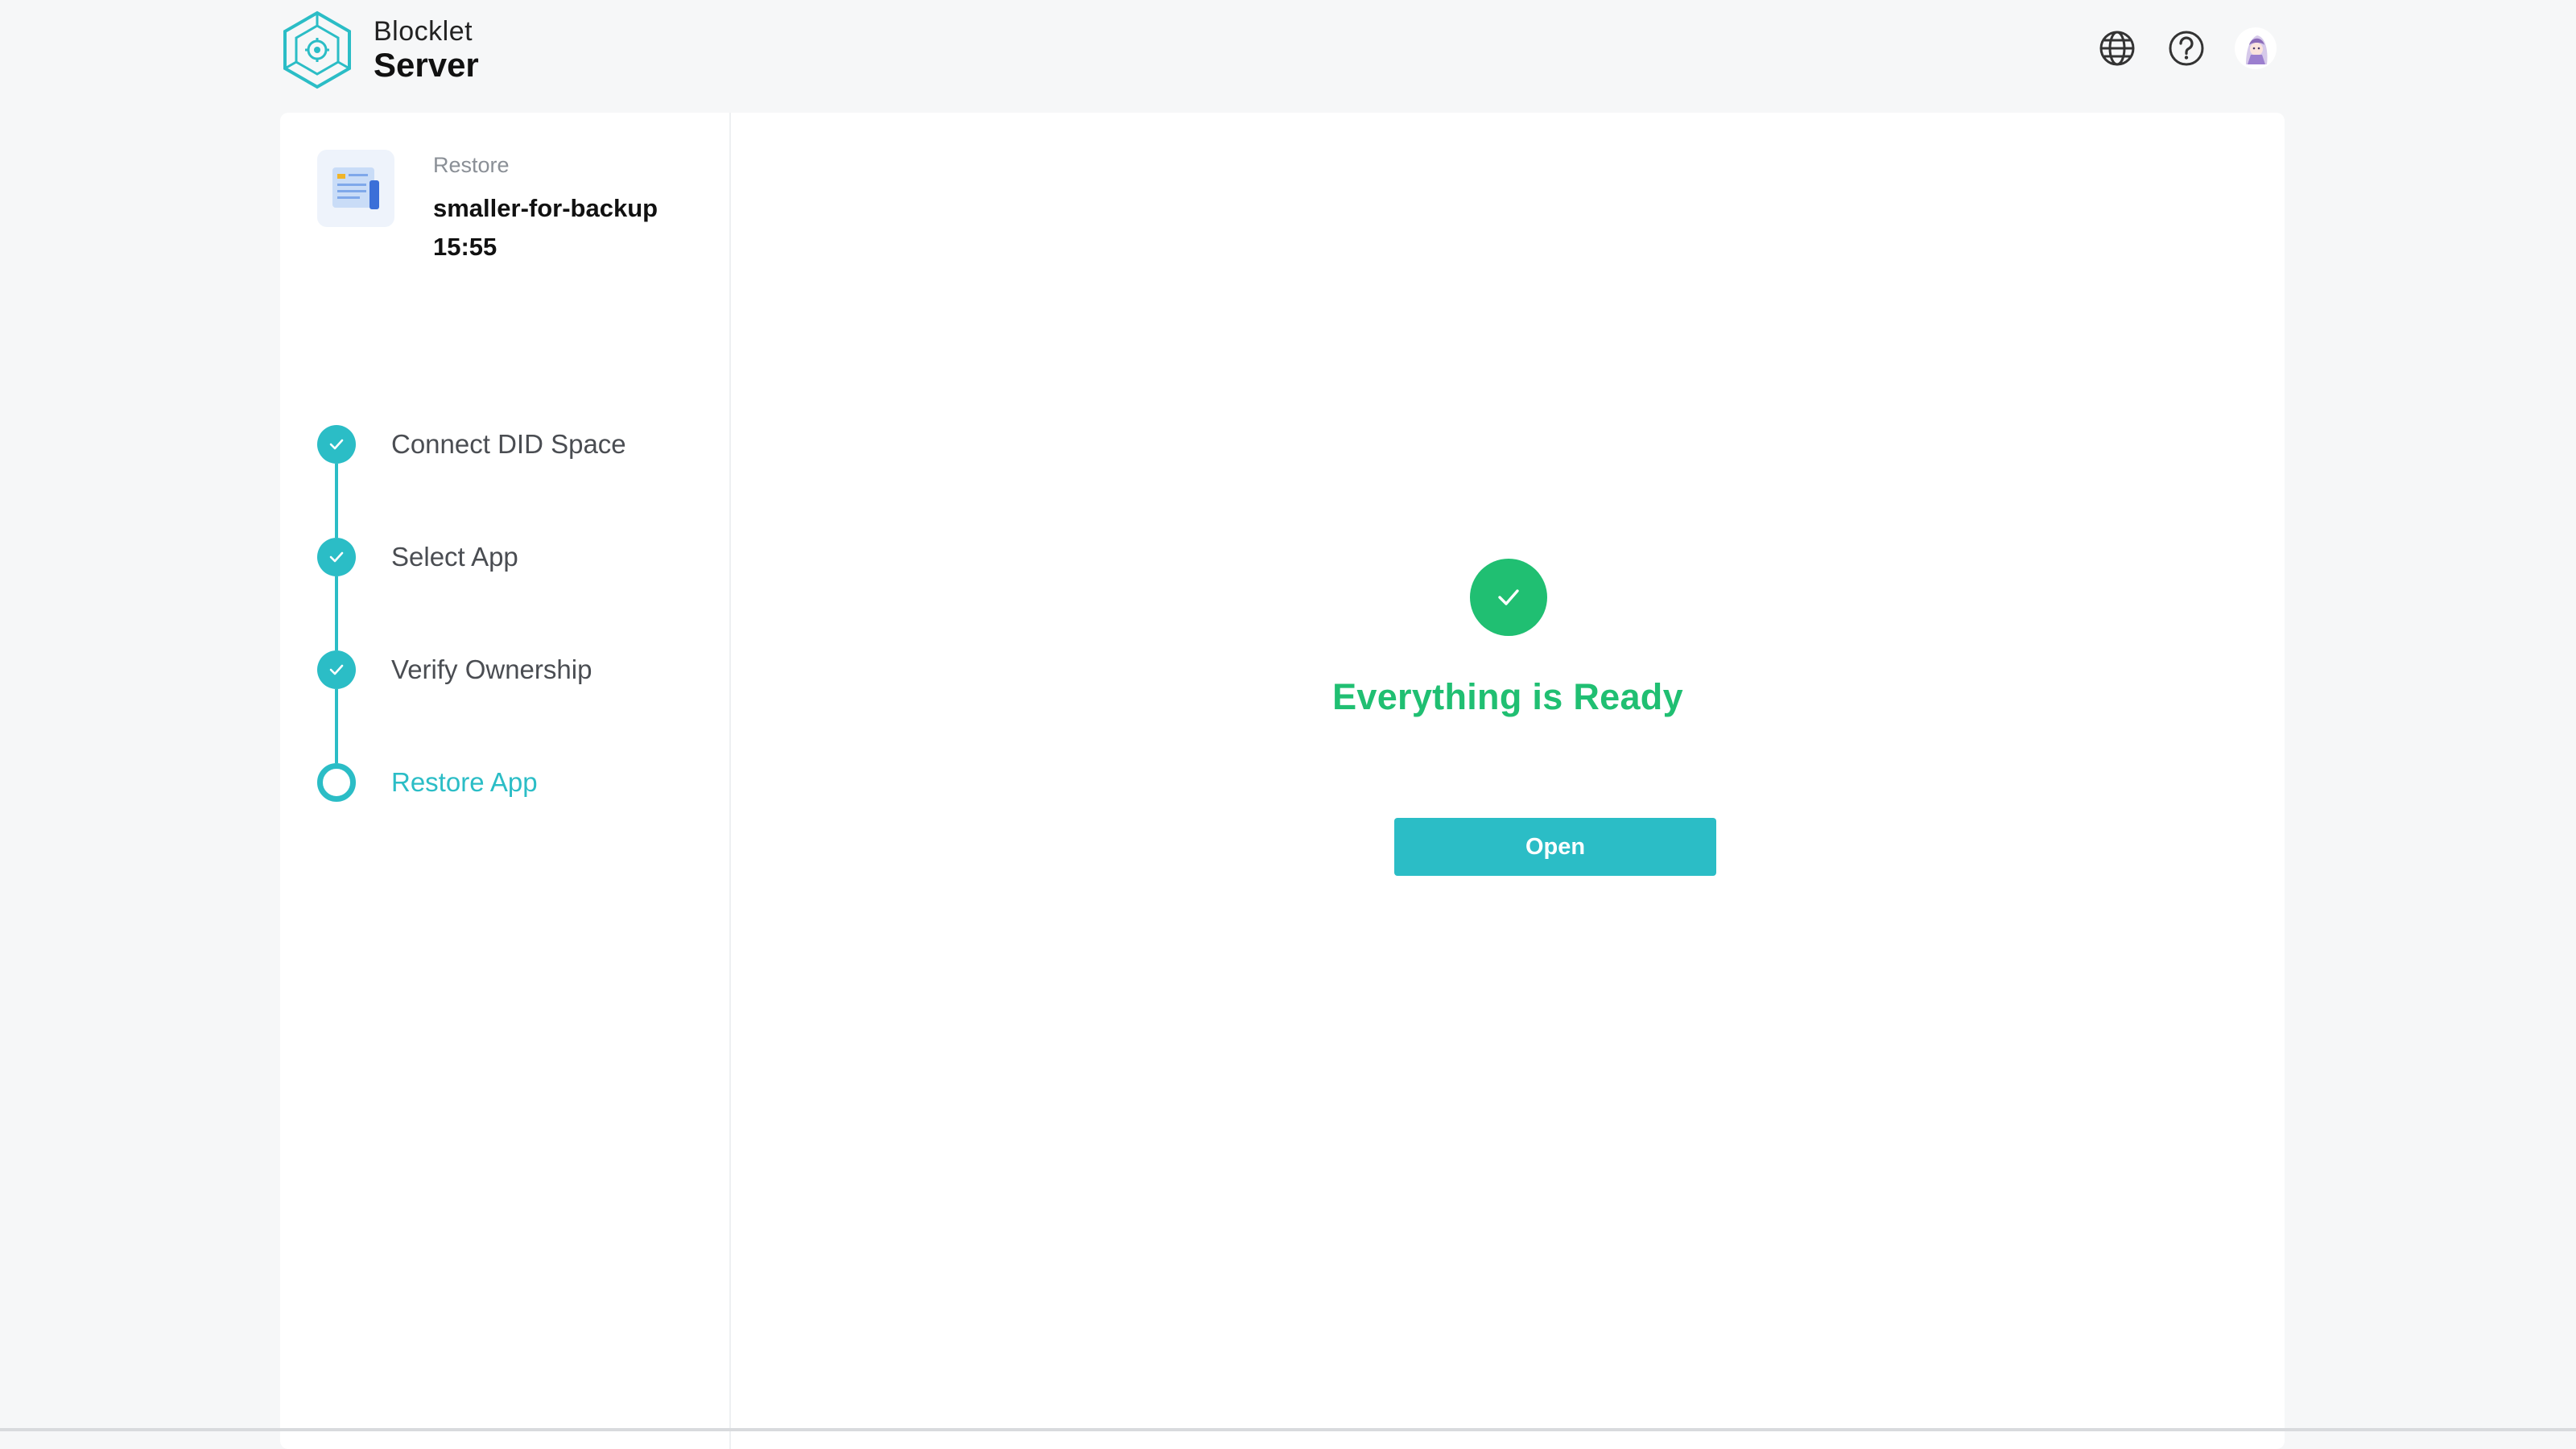 The width and height of the screenshot is (2576, 1449). I want to click on backup-text: Restore smaller-for-backup 15:55, so click(545, 208).